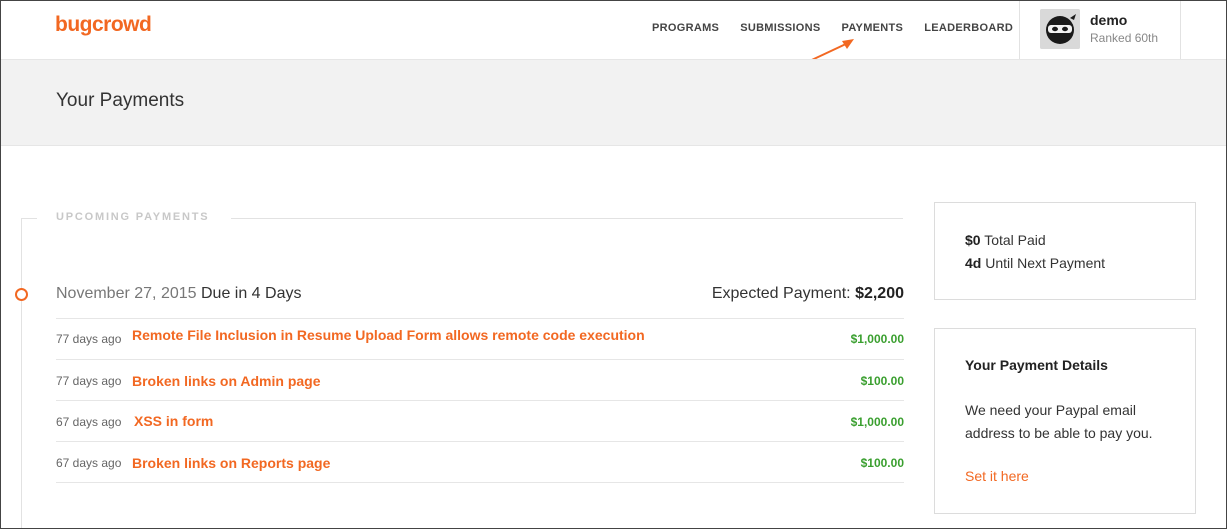  Describe the element at coordinates (1109, 20) in the screenshot. I see `user-name: demo` at that location.